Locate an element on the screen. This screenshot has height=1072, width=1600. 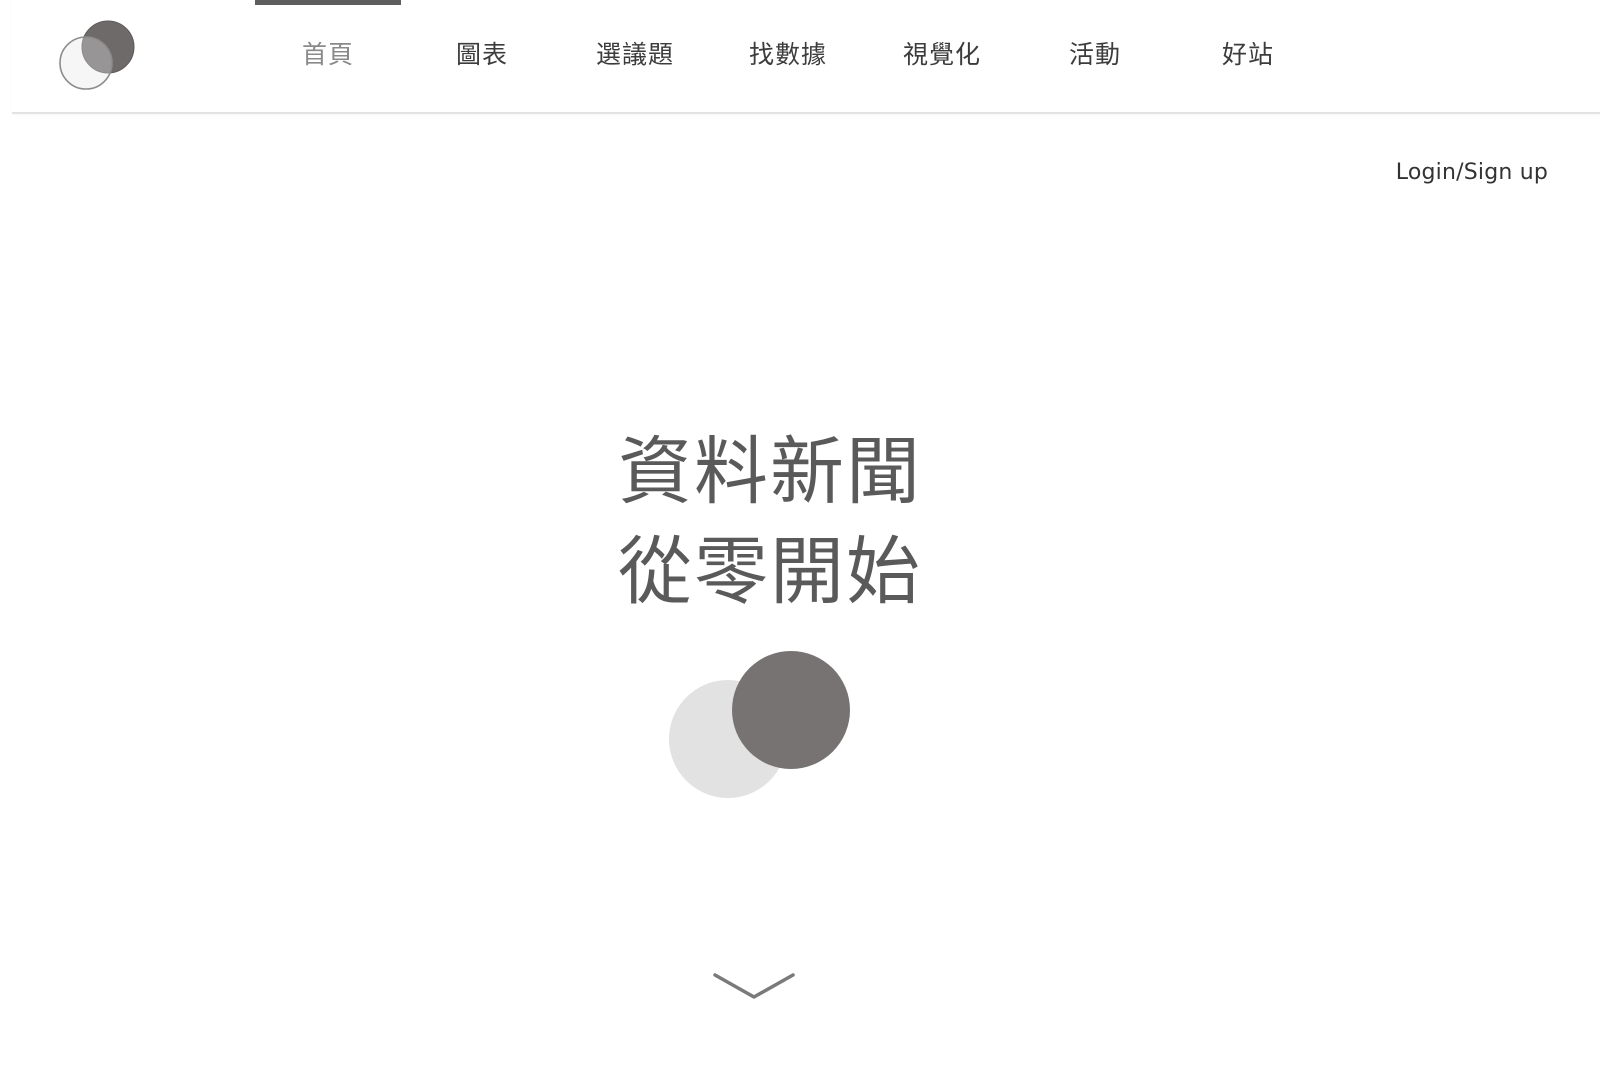
top-header: 首頁 圖表 選議題 找數據 視覺化 活動 好站 is located at coordinates (806, 57).